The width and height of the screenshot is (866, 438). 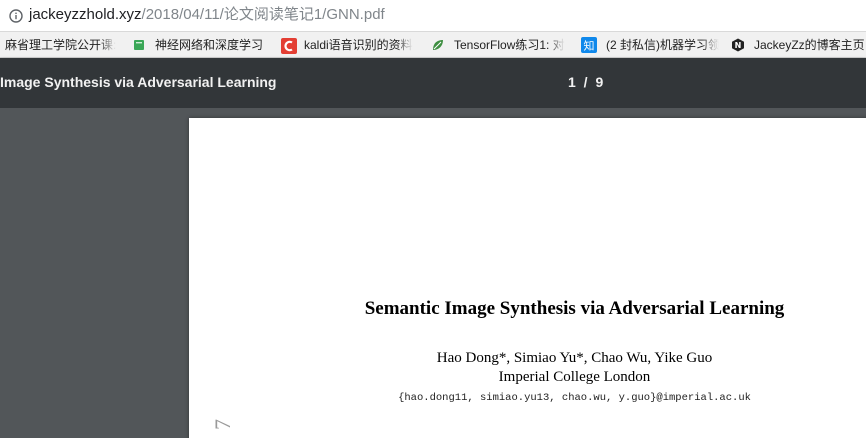 I want to click on hexagon-n-icon: N, so click(x=738, y=45).